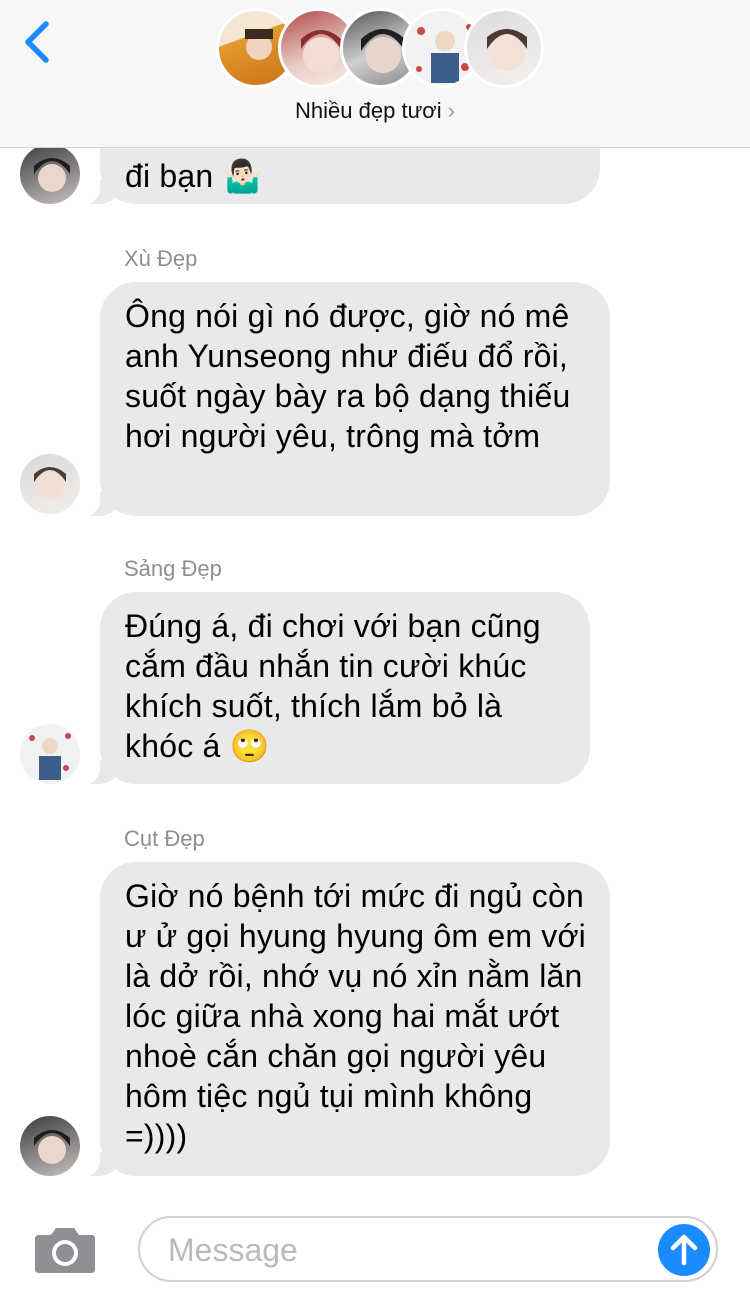  What do you see at coordinates (161, 258) in the screenshot?
I see `sender-name: Xù Đẹp` at bounding box center [161, 258].